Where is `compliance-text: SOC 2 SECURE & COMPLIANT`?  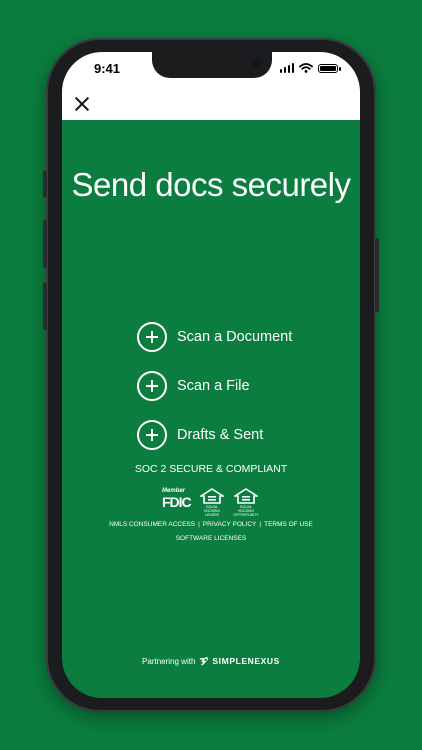 compliance-text: SOC 2 SECURE & COMPLIANT is located at coordinates (211, 469).